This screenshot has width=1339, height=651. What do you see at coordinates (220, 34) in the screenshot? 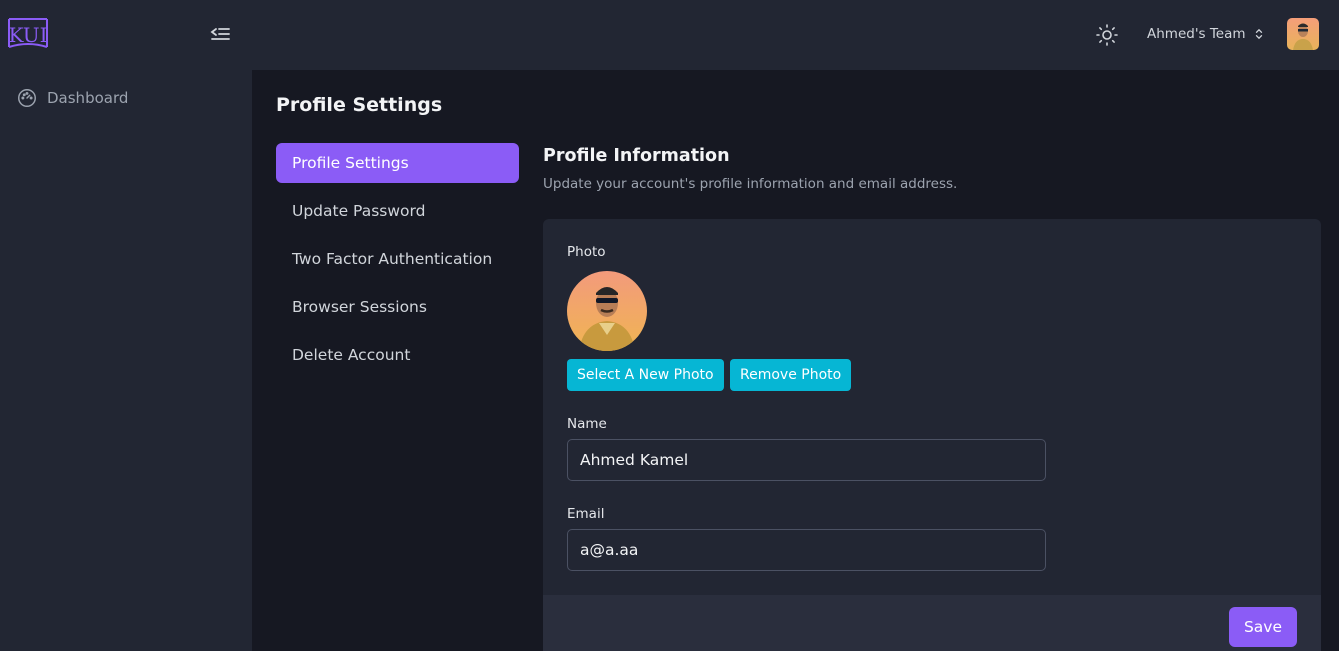
I see `collapse-sidebar-icon` at bounding box center [220, 34].